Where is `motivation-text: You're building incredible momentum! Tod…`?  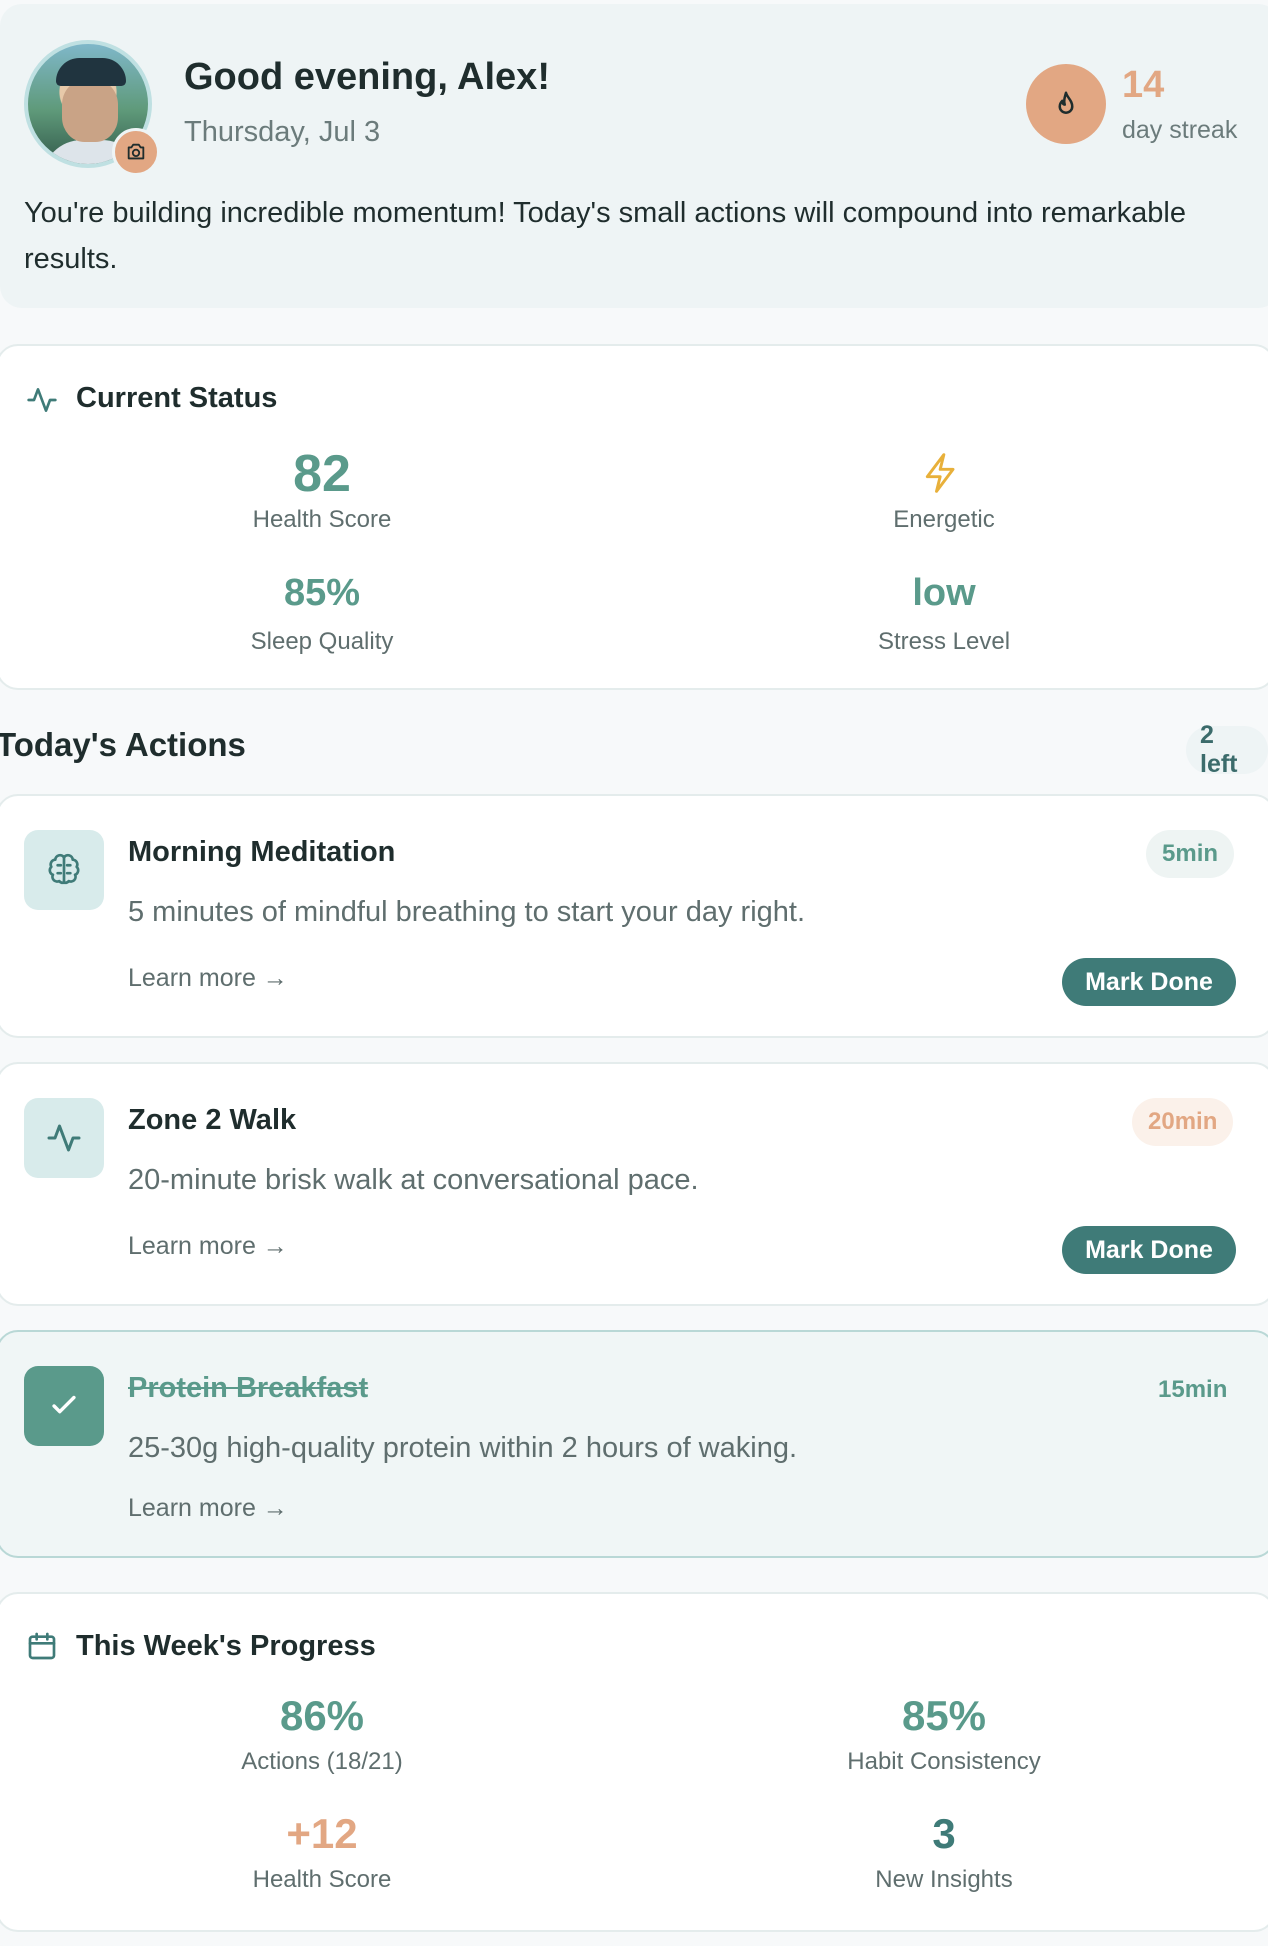
motivation-text: You're building incredible momentum! Tod… is located at coordinates (605, 236).